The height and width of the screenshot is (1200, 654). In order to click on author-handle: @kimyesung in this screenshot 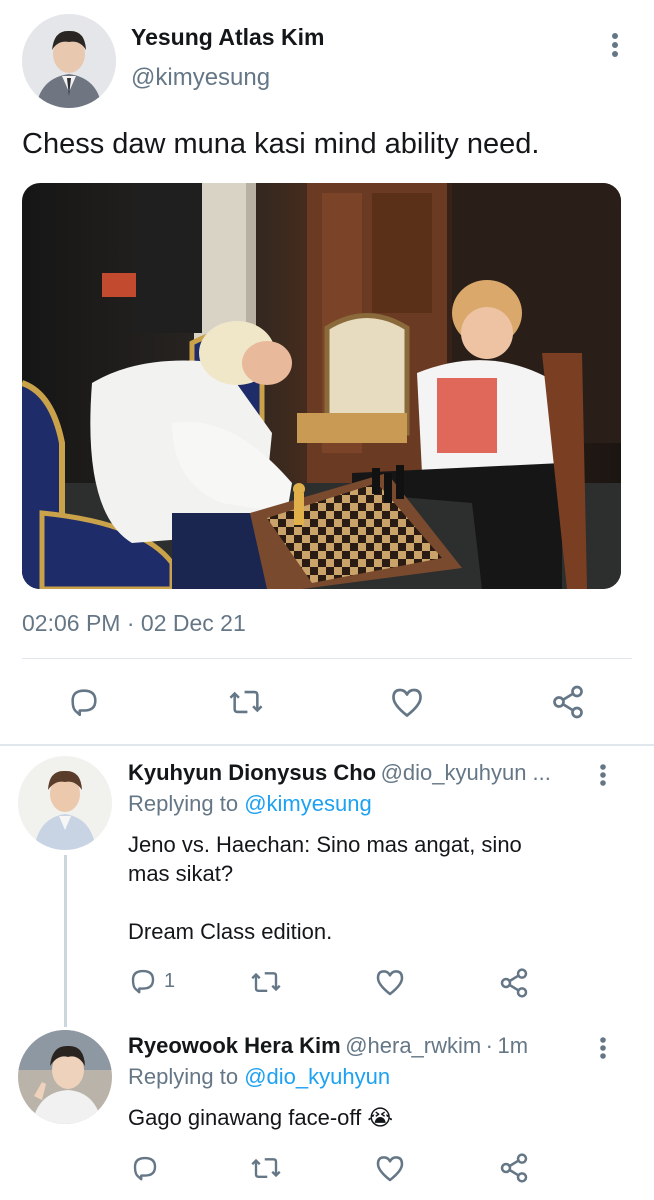, I will do `click(200, 78)`.